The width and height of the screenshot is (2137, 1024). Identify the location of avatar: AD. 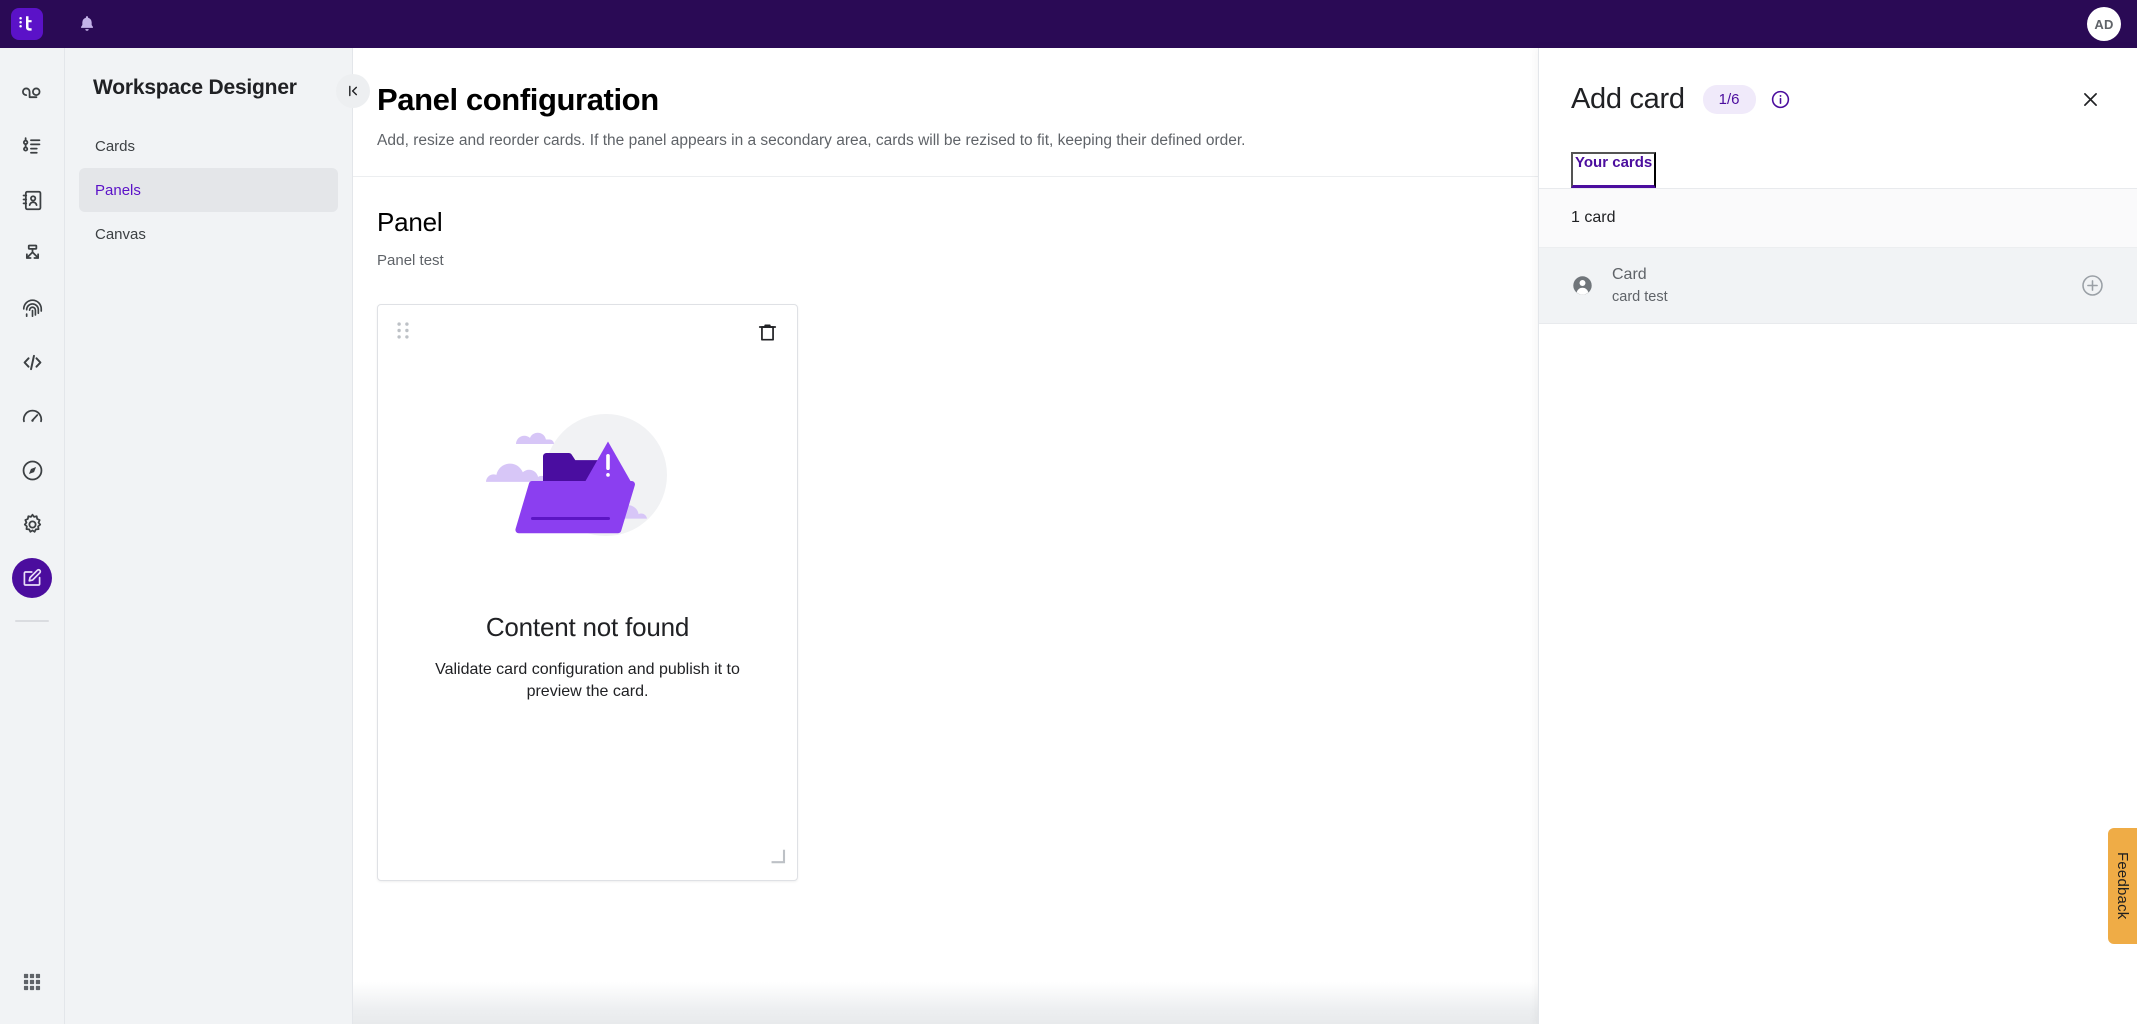
(2104, 24).